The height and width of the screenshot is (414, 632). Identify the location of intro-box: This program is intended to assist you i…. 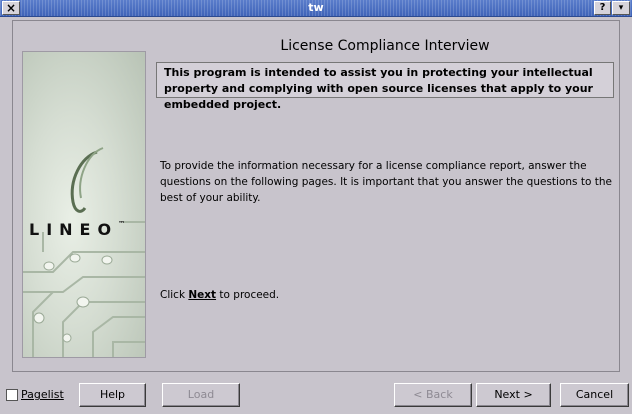
(385, 86).